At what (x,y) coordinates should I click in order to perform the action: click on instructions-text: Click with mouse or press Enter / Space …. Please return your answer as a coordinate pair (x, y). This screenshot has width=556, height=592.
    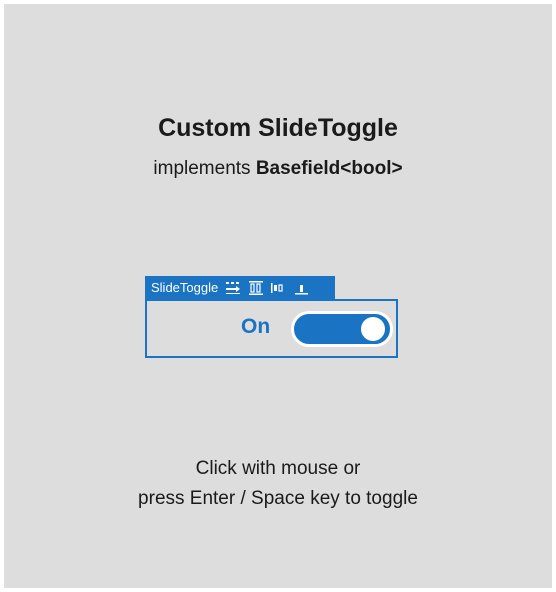
    Looking at the image, I should click on (278, 484).